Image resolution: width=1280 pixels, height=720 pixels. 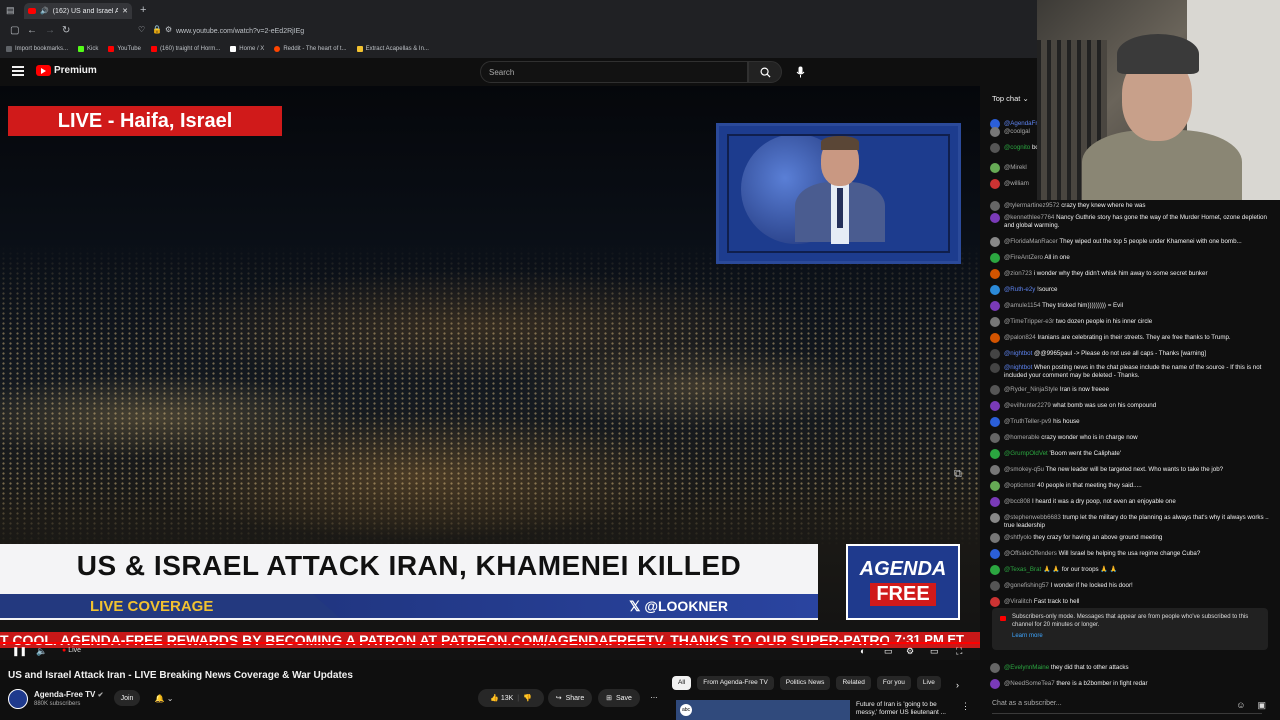 What do you see at coordinates (1136, 637) in the screenshot?
I see `learn-more-link: Learn more` at bounding box center [1136, 637].